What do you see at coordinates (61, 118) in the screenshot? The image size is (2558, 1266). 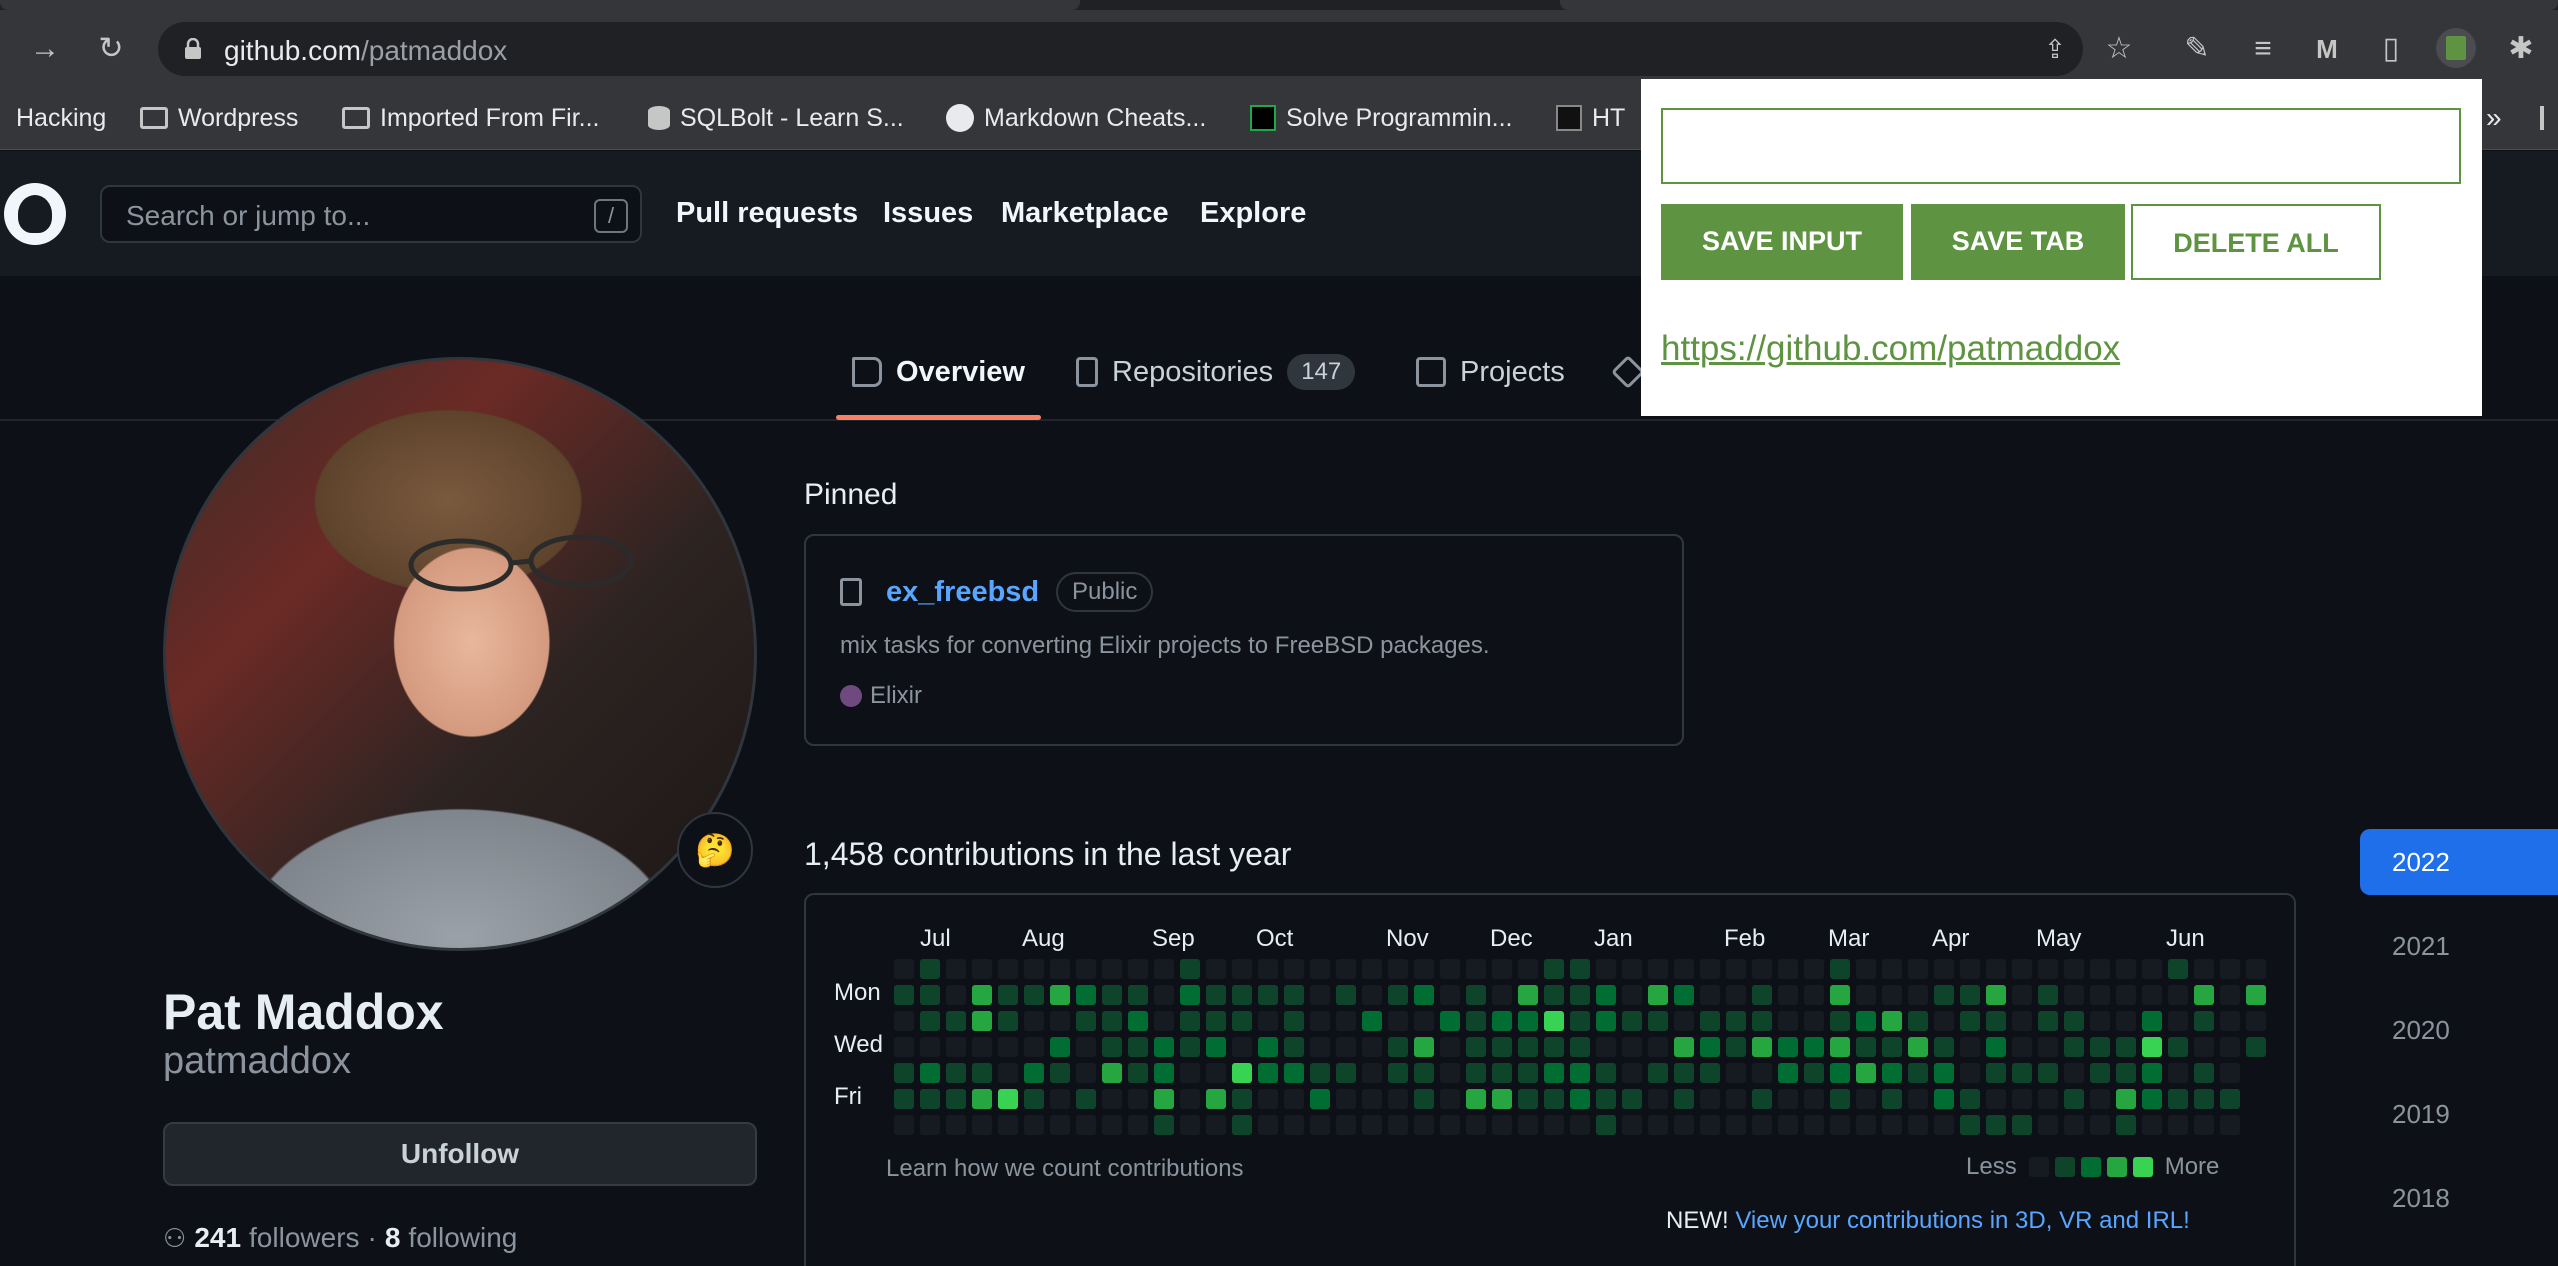 I see `bookmark-hacking: Hacking` at bounding box center [61, 118].